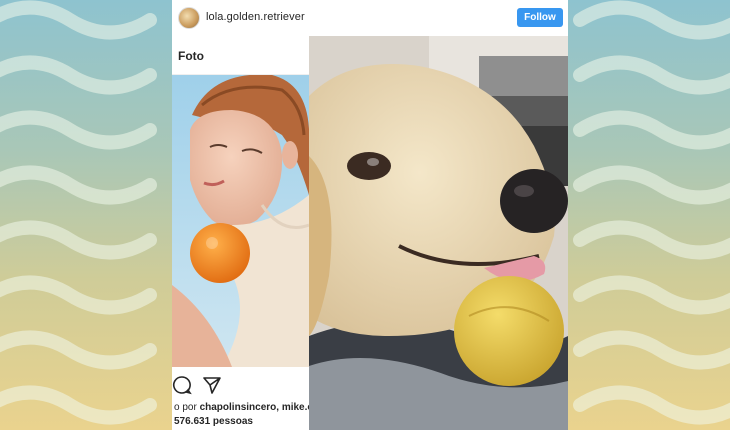  I want to click on action-bar, so click(240, 384).